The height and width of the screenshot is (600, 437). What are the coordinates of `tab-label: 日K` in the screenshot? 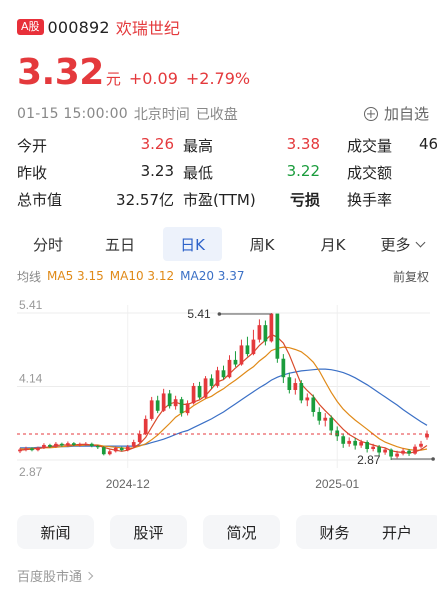 It's located at (192, 244).